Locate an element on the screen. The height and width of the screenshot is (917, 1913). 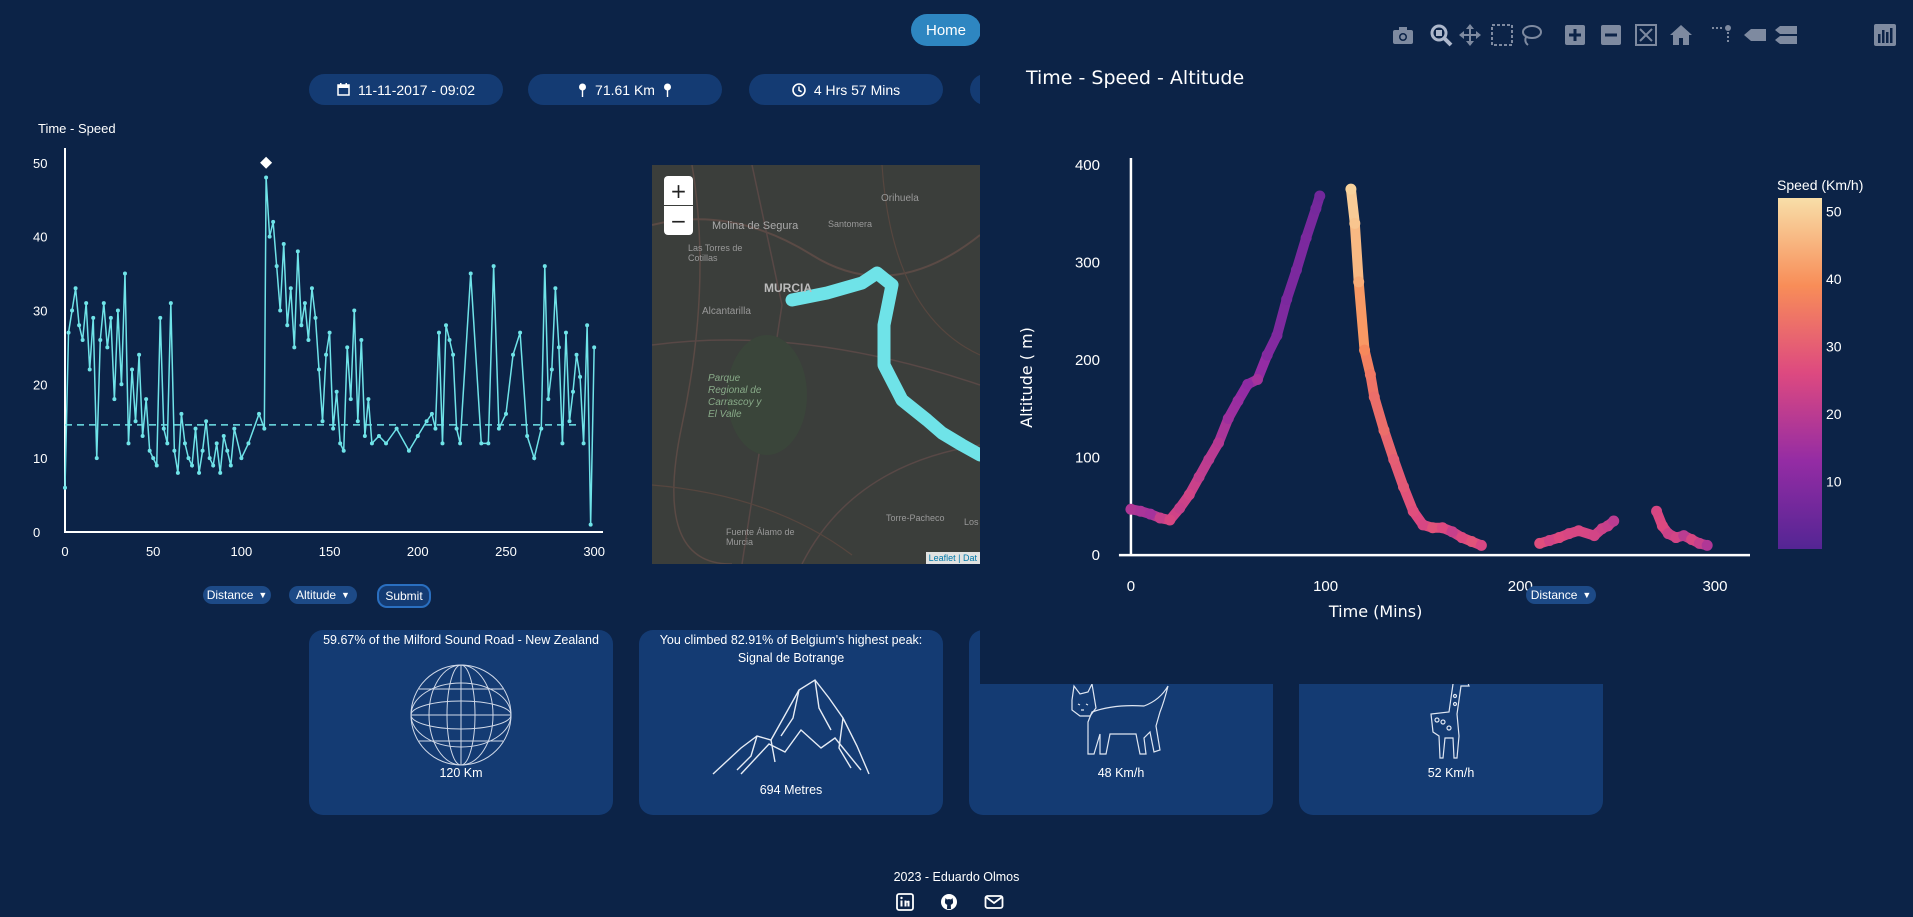
overlay-axis-select: Distance ▼ is located at coordinates (1561, 595).